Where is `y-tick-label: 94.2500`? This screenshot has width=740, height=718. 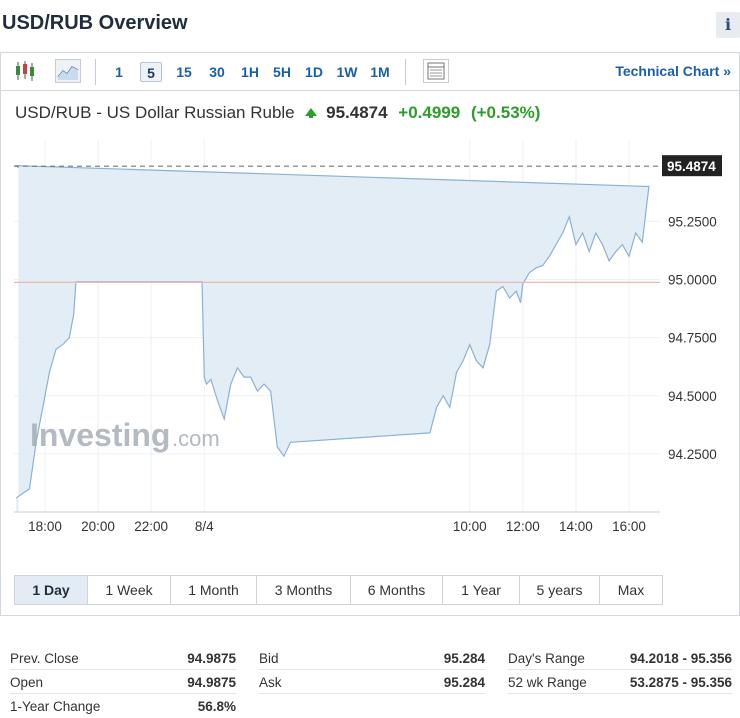
y-tick-label: 94.2500 is located at coordinates (692, 454).